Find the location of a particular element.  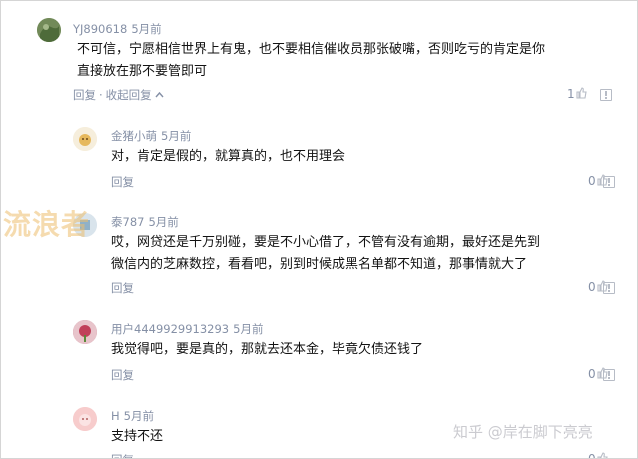

like-count: 1 is located at coordinates (571, 94).